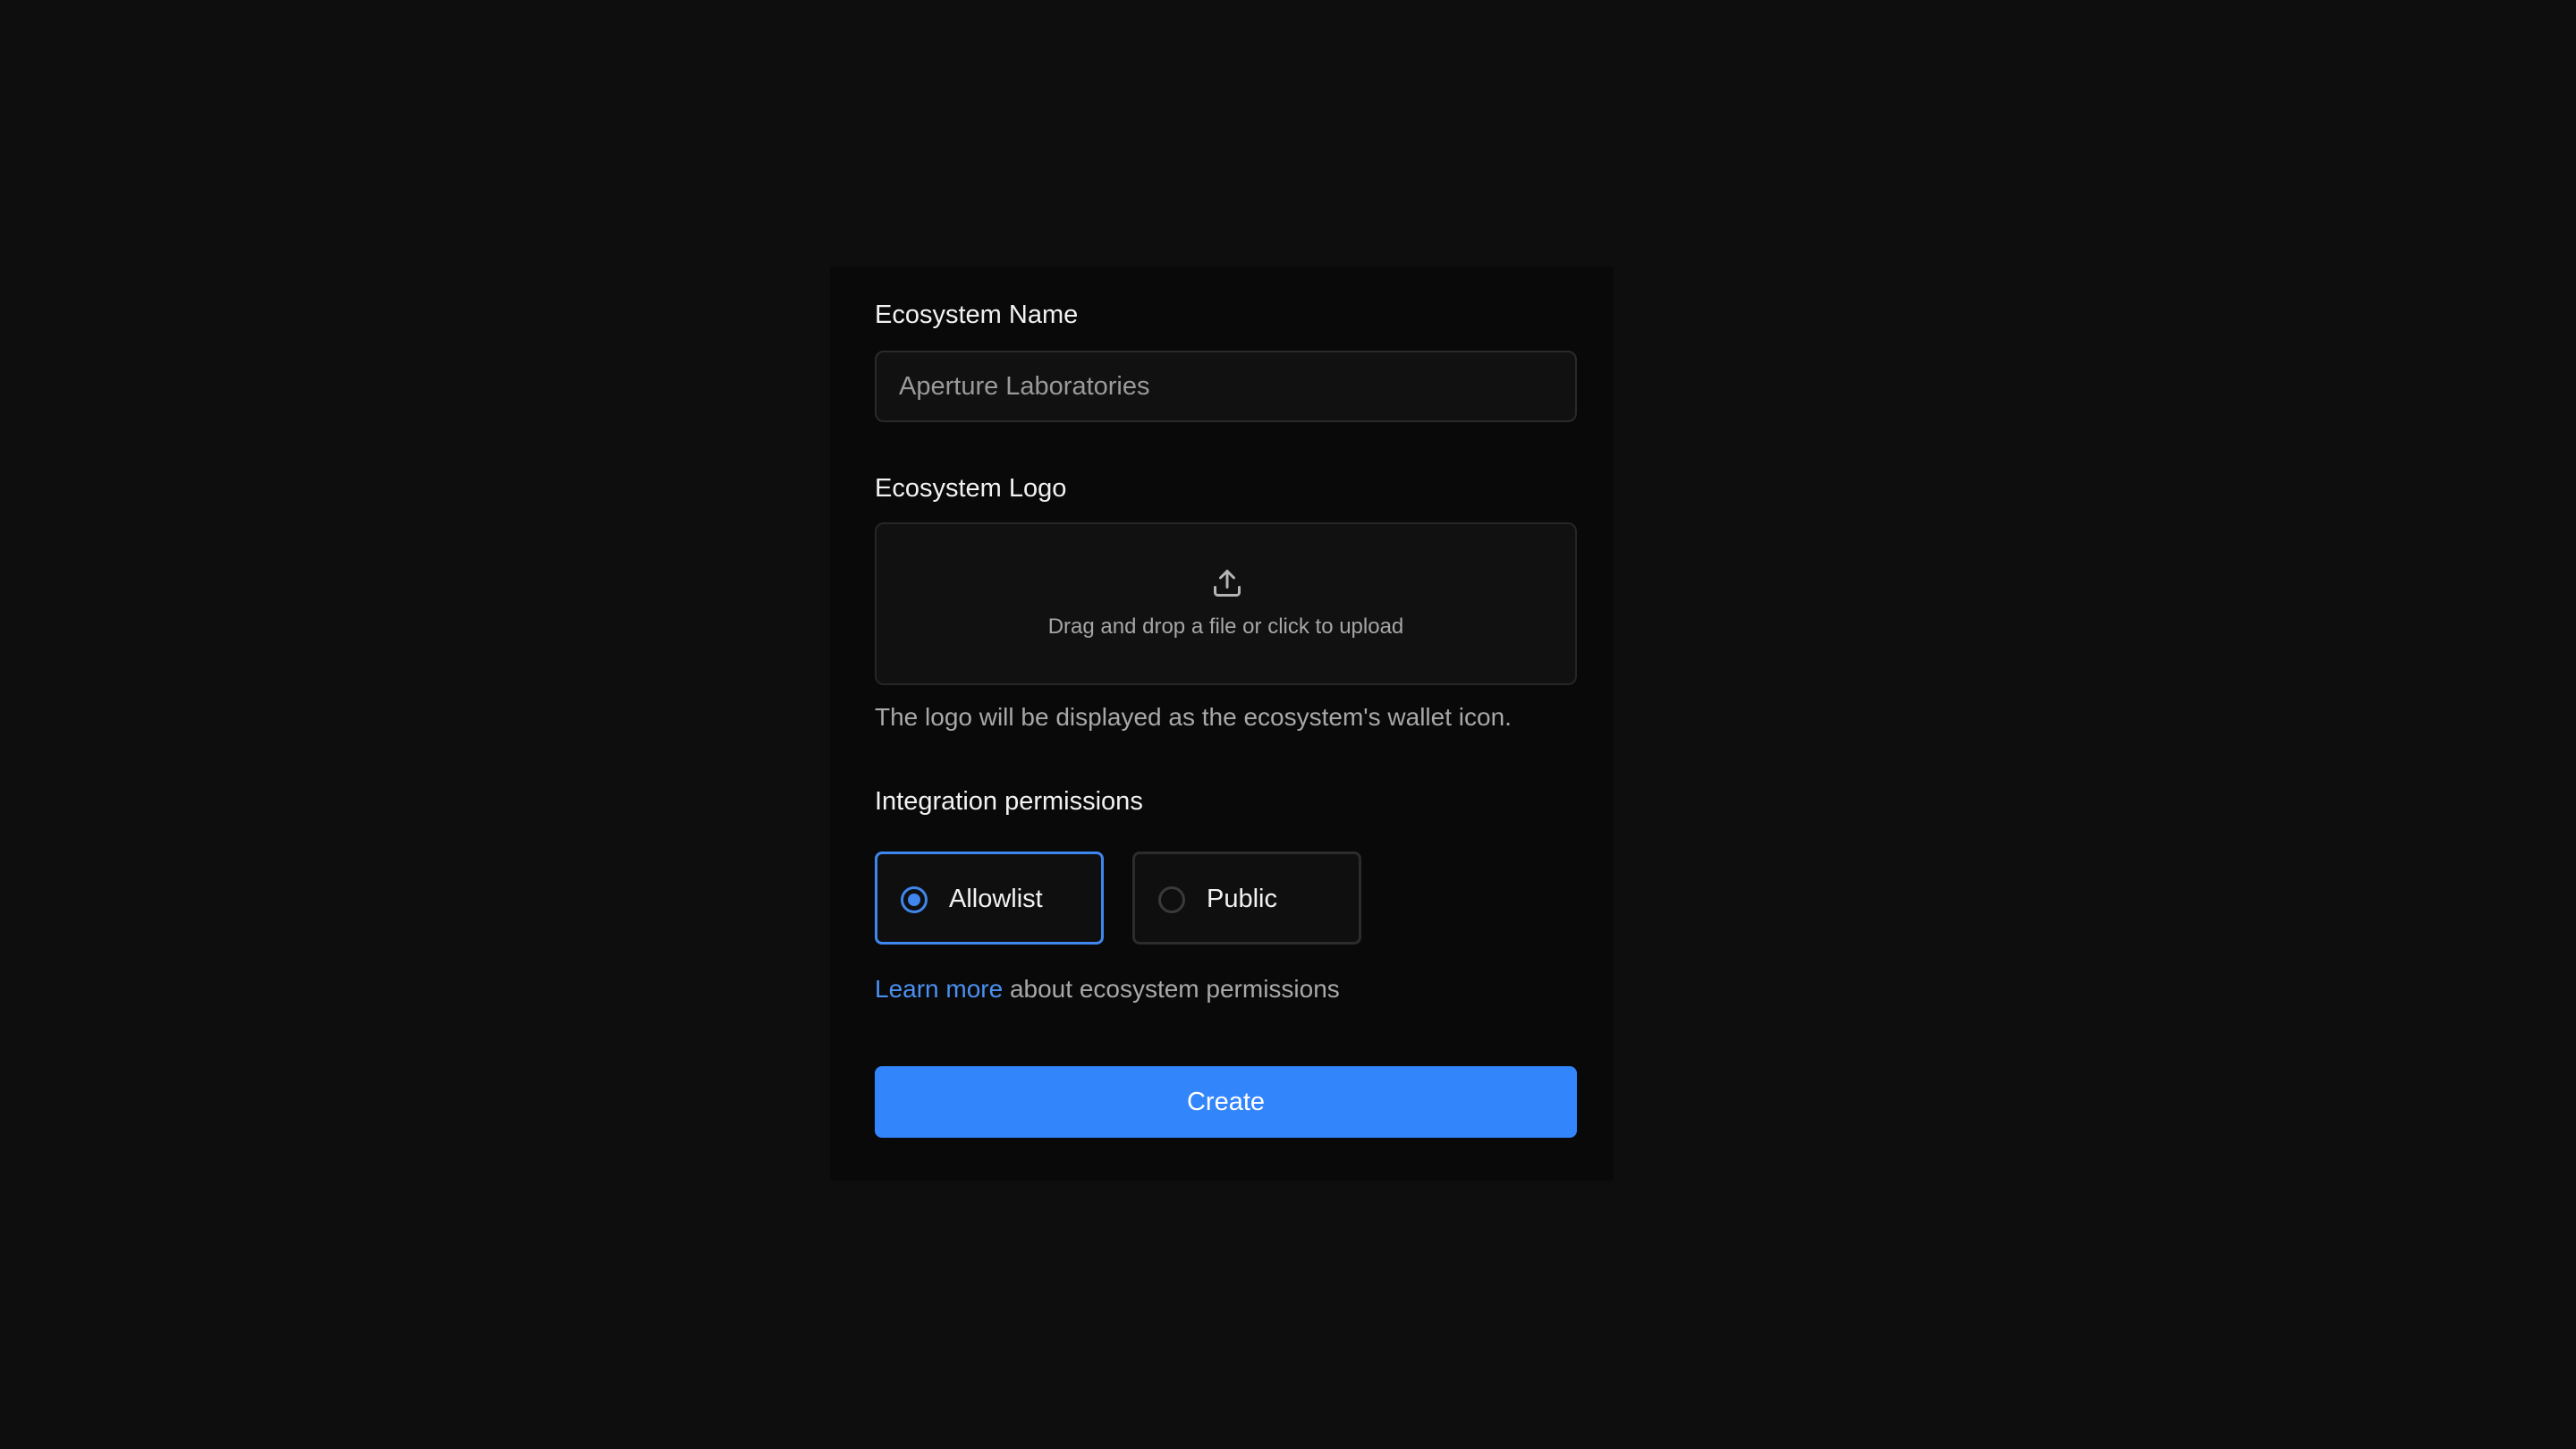  I want to click on learn-more-link: Learn more, so click(939, 989).